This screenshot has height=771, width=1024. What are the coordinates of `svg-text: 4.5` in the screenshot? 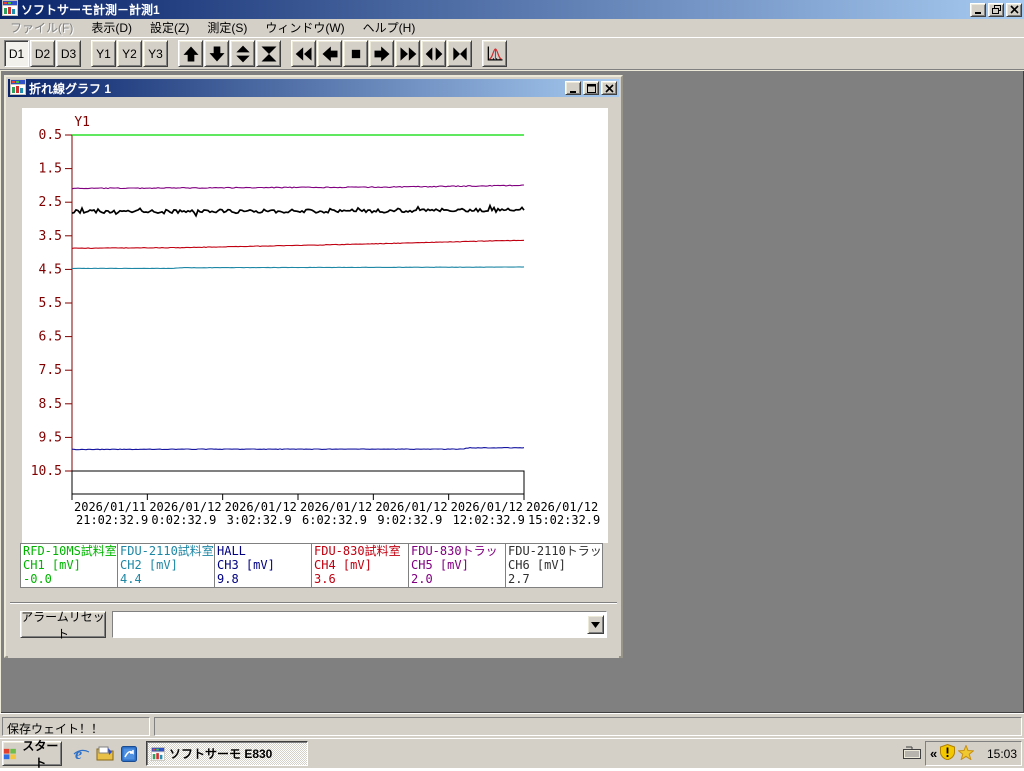 It's located at (50, 269).